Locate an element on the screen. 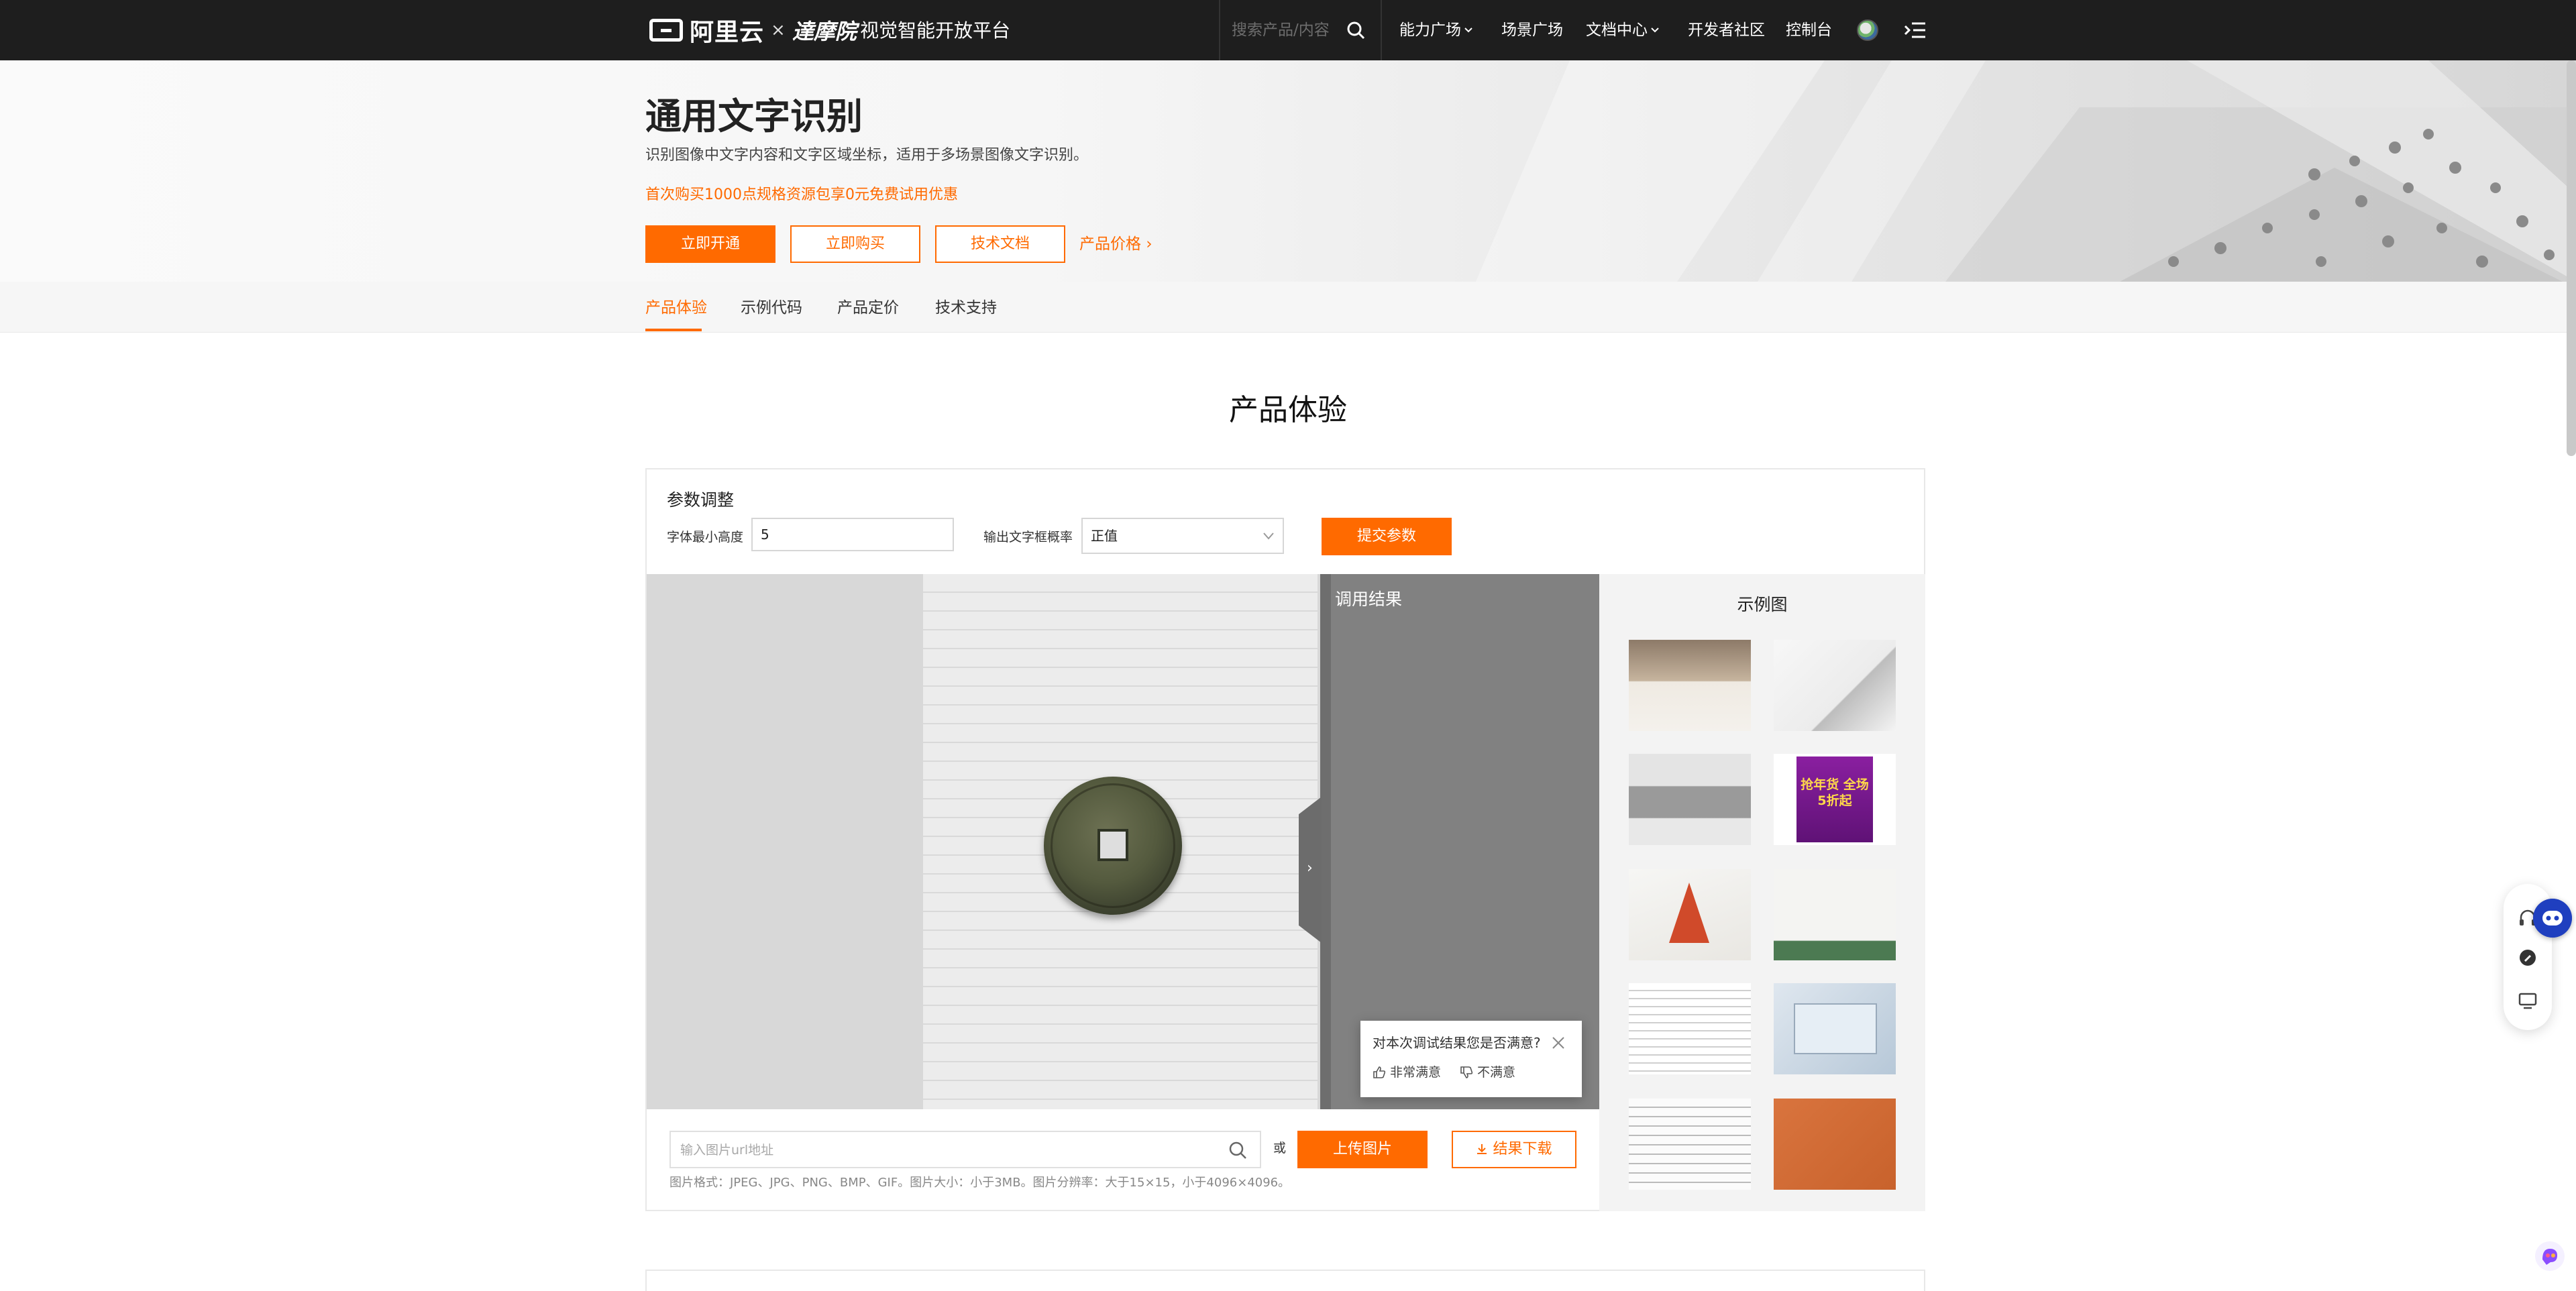  submit-params-button: 提交参数 is located at coordinates (1387, 536).